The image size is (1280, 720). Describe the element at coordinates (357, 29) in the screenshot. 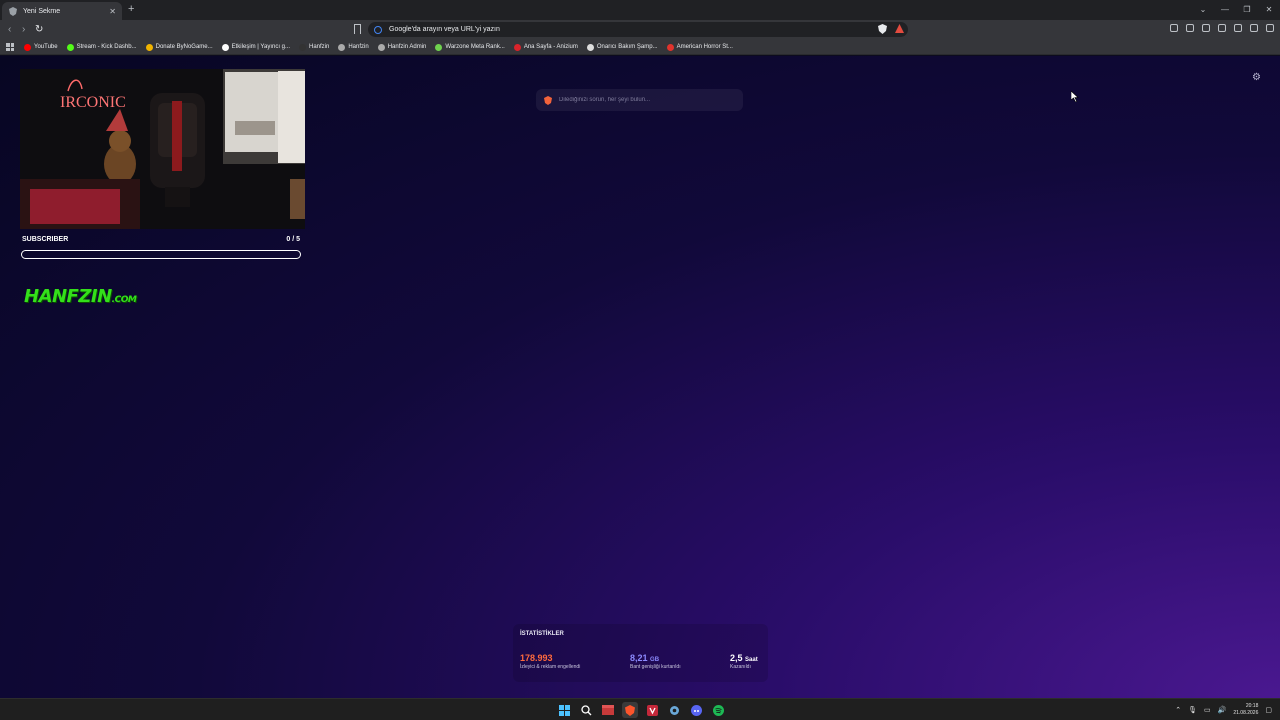

I see `bookmark-icon` at that location.